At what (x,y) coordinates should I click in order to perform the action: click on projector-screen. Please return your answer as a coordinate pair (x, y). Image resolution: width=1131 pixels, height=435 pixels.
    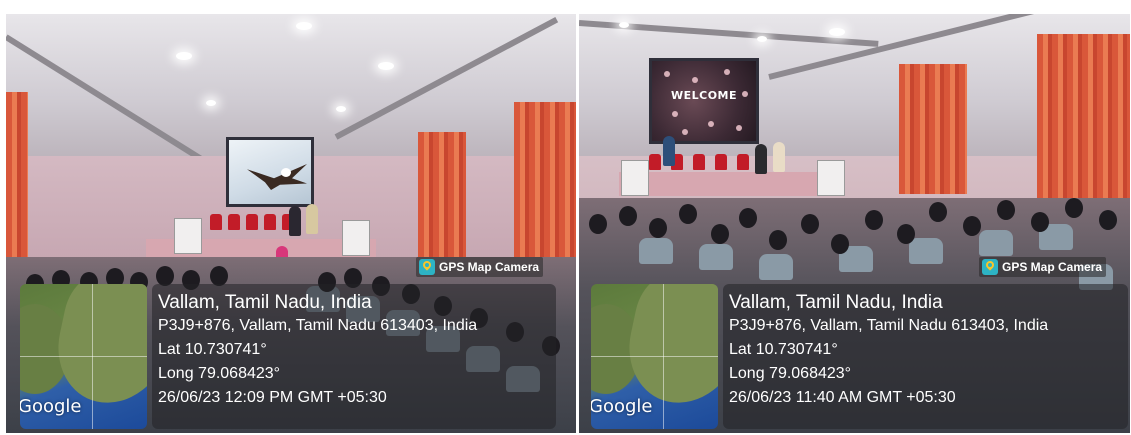
    Looking at the image, I should click on (270, 172).